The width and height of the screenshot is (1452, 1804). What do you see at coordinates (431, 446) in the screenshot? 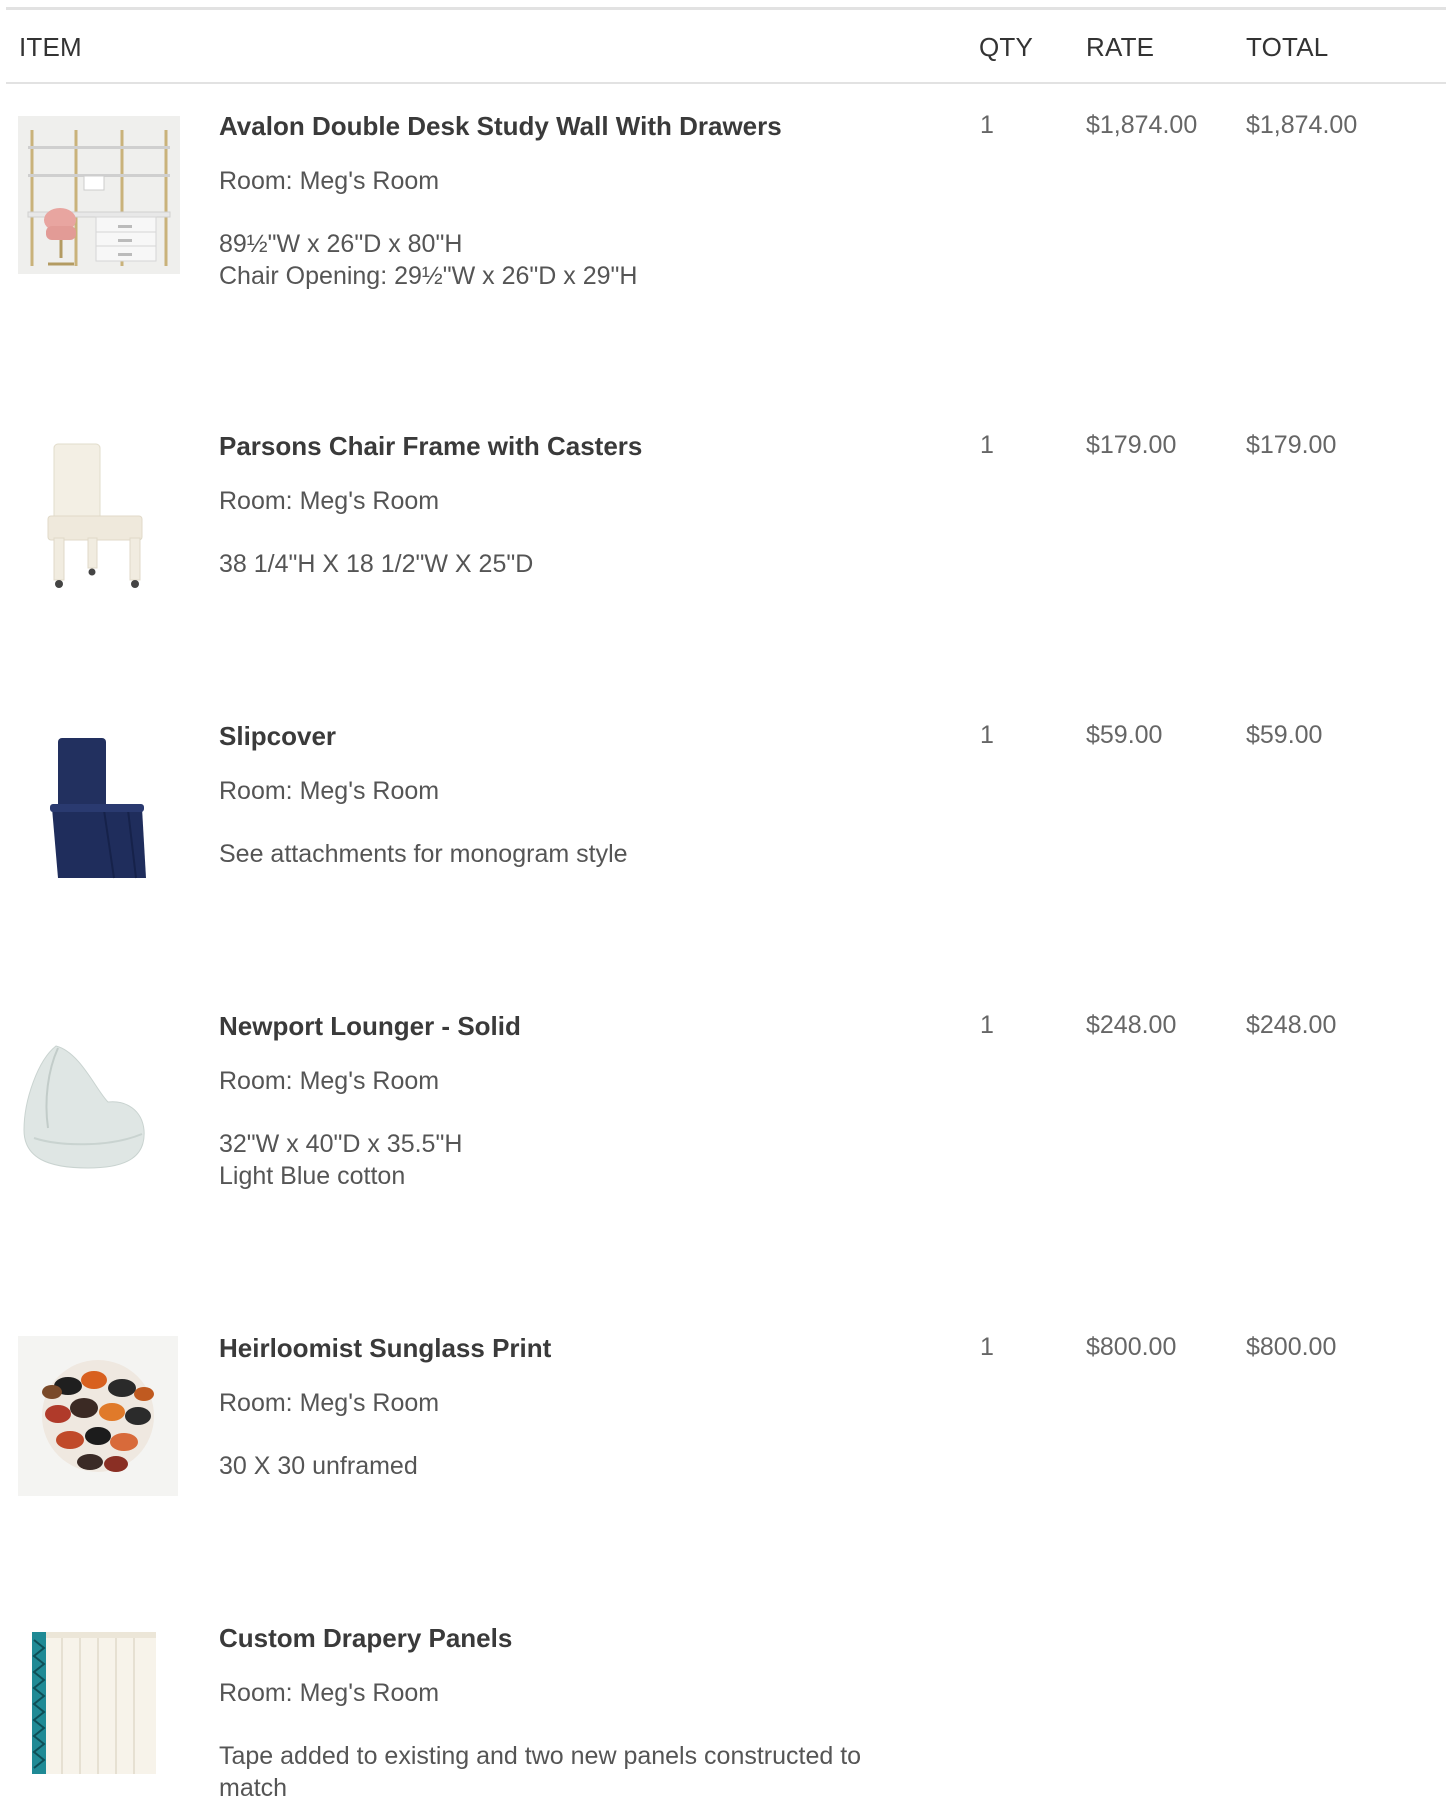
I see `item-name: Parsons Chair Frame with Casters` at bounding box center [431, 446].